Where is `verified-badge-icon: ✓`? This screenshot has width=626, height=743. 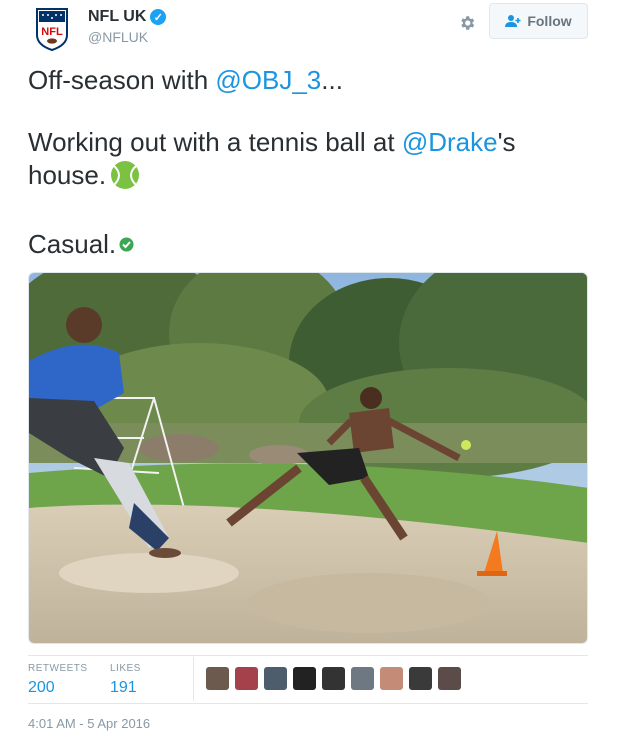 verified-badge-icon: ✓ is located at coordinates (158, 17).